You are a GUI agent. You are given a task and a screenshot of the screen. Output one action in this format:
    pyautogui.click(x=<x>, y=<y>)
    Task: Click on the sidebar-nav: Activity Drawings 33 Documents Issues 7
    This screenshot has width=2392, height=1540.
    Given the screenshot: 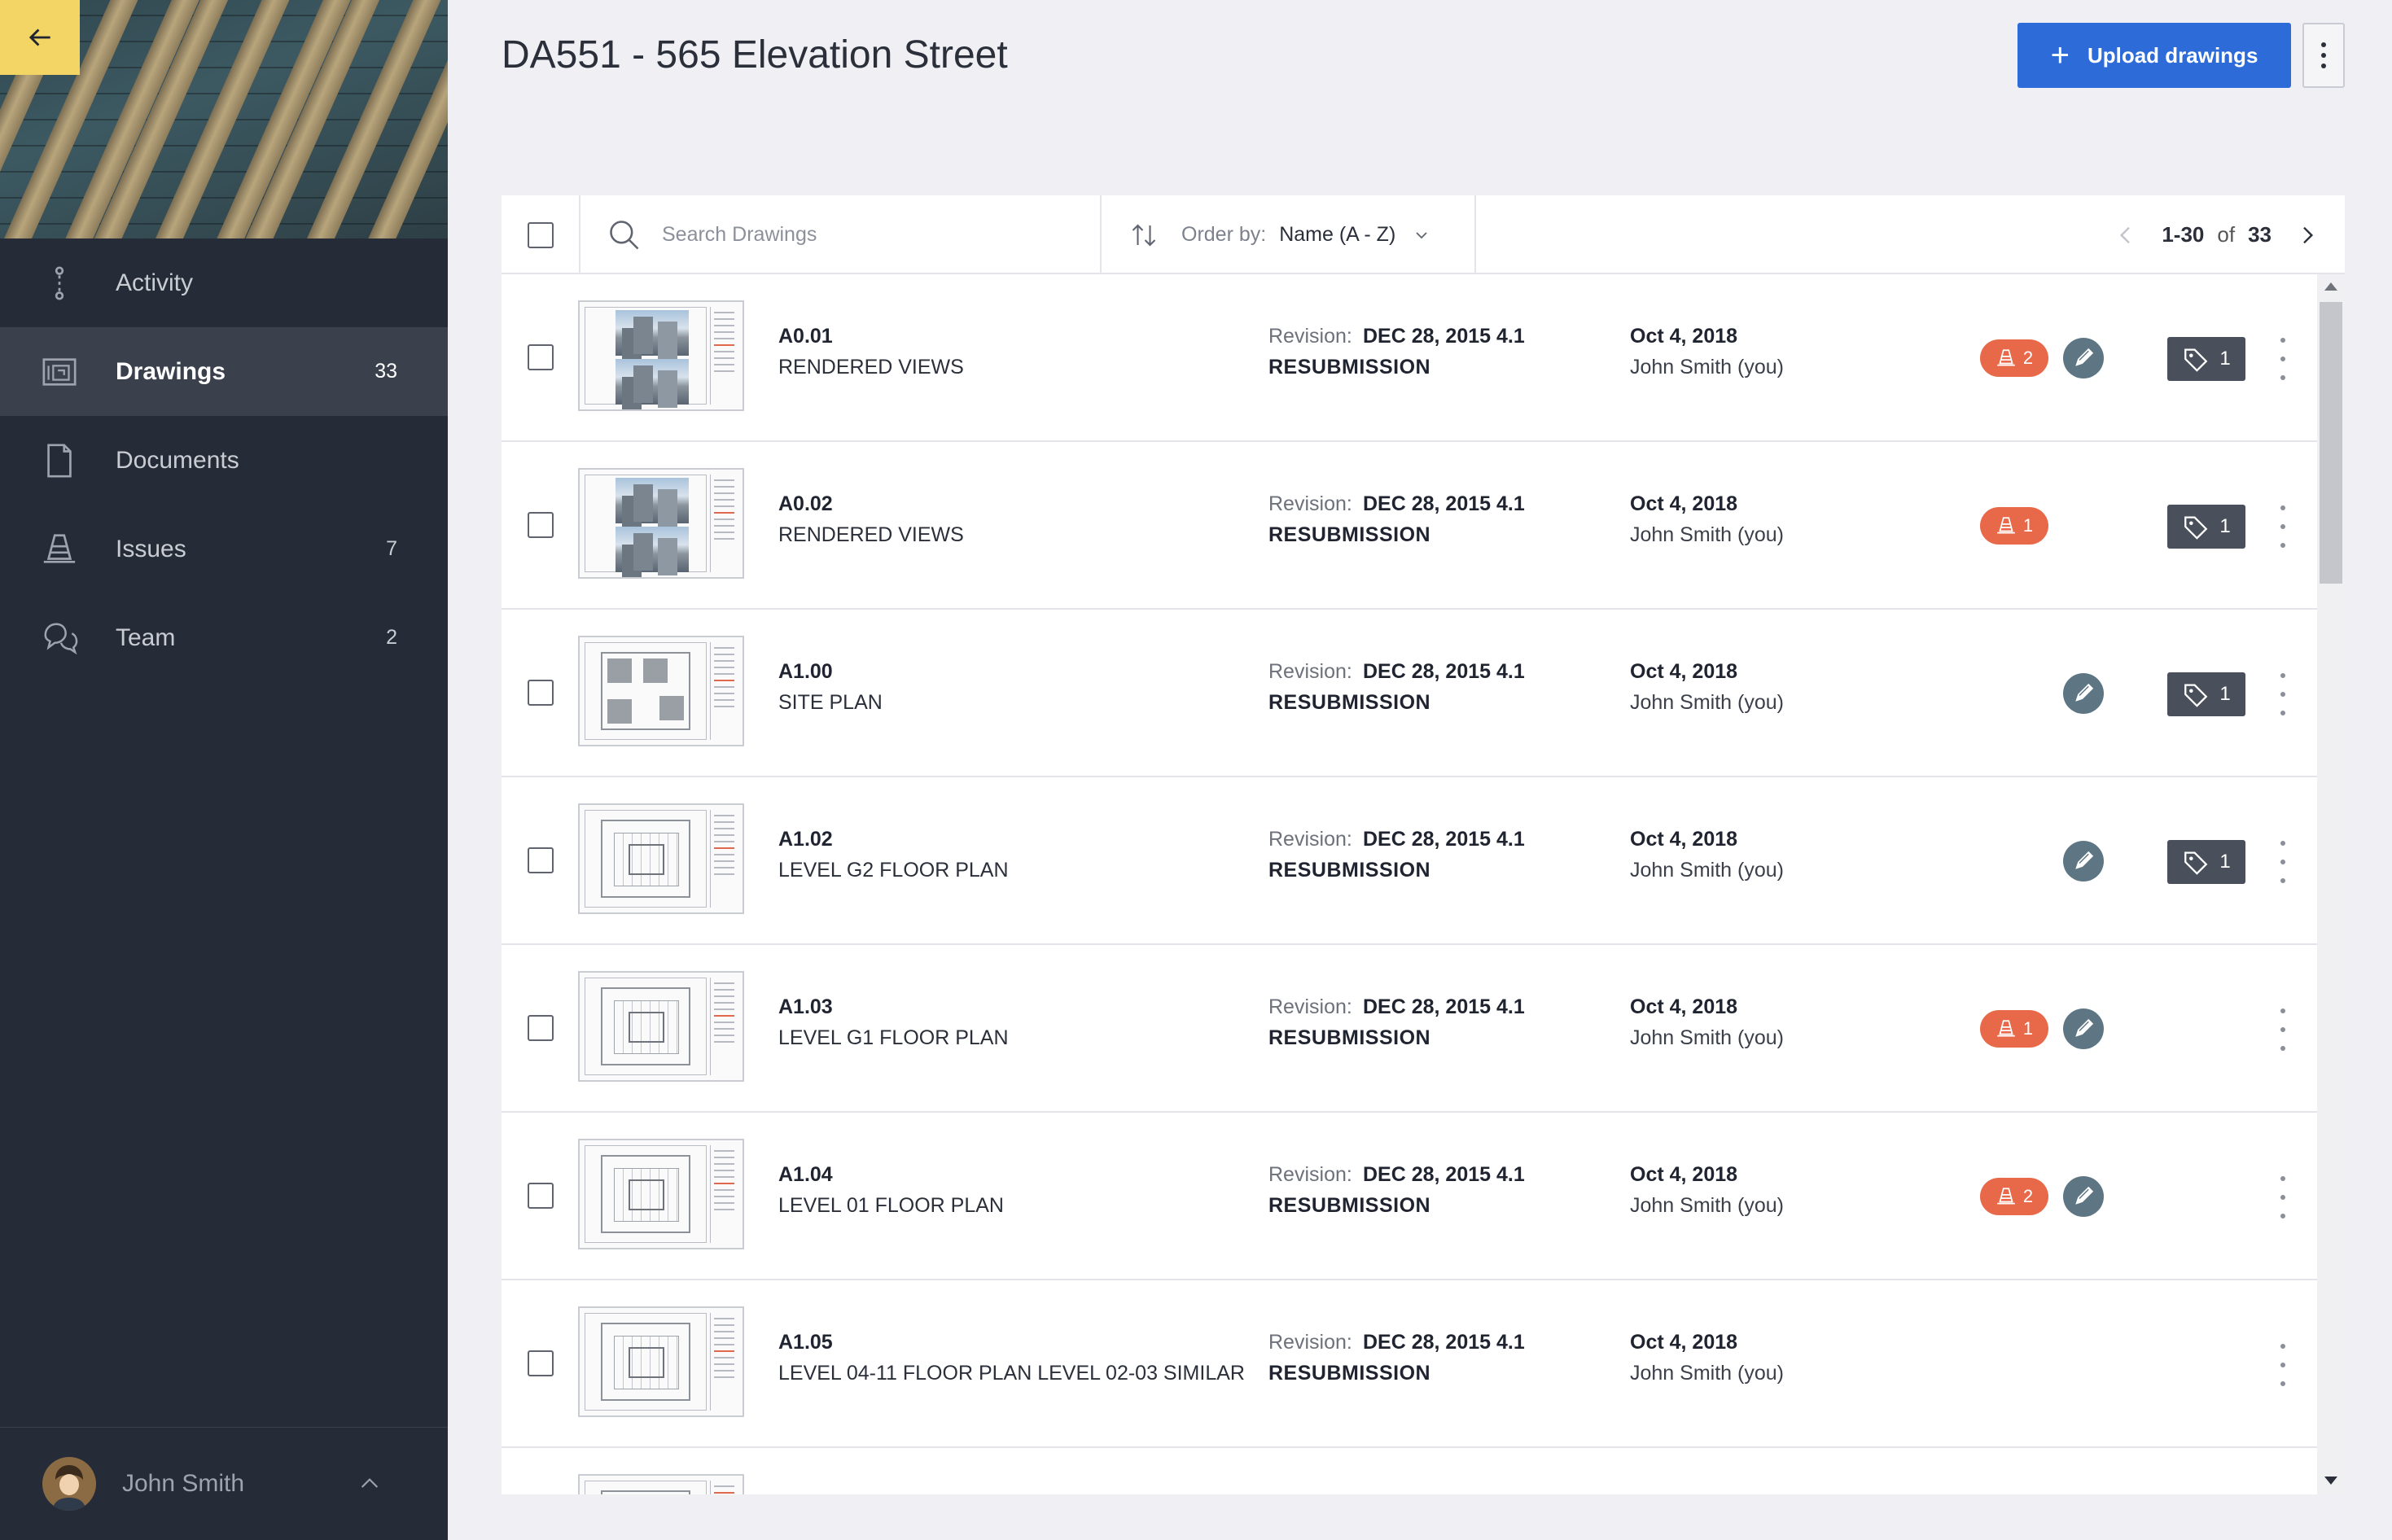 What is the action you would take?
    pyautogui.click(x=224, y=460)
    